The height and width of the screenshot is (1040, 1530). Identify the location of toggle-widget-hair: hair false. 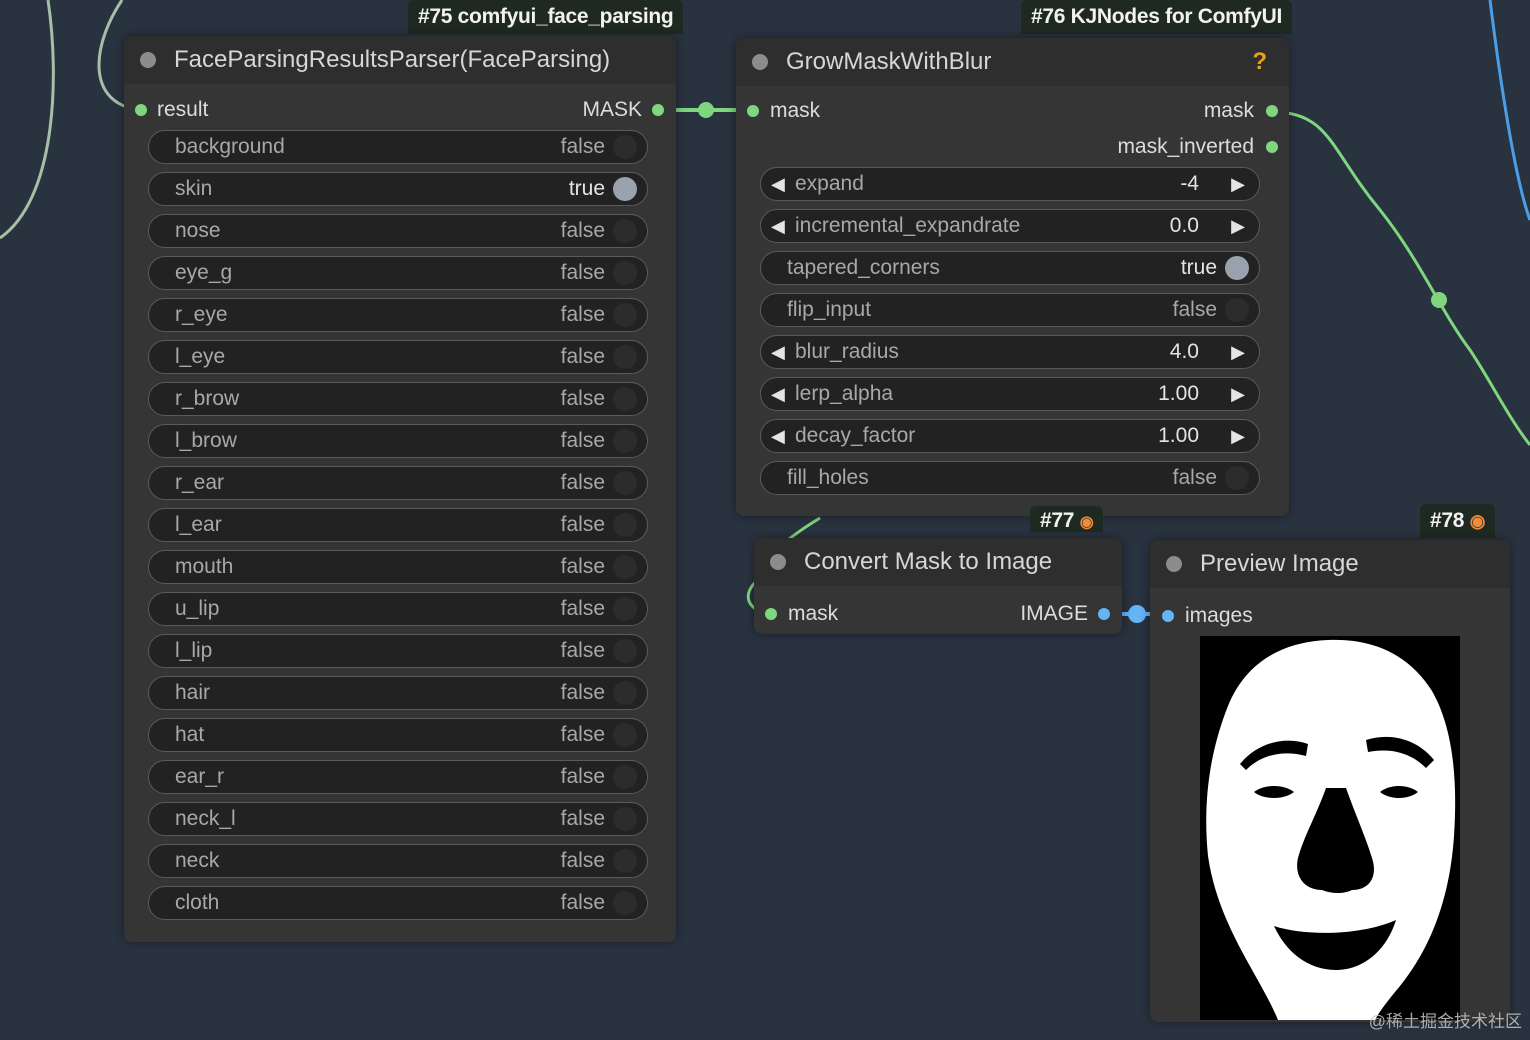
(398, 693).